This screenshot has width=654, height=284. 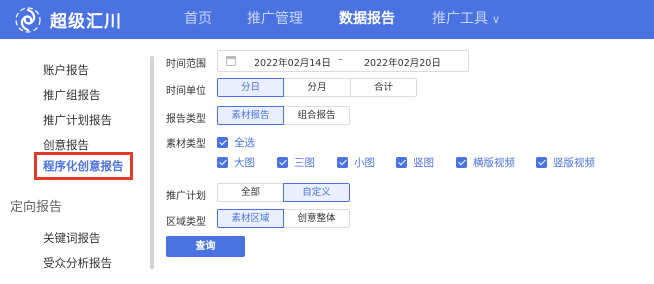 I want to click on material-option-label: 竖版视频, so click(x=574, y=163).